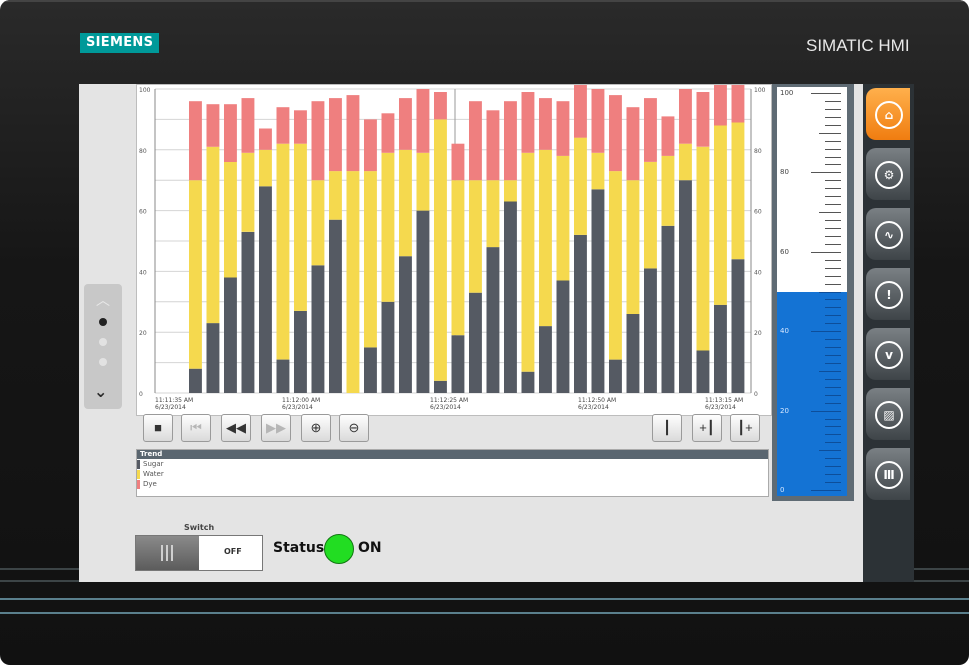 The width and height of the screenshot is (969, 665). Describe the element at coordinates (758, 272) in the screenshot. I see `y-tick-label-right: 40` at that location.